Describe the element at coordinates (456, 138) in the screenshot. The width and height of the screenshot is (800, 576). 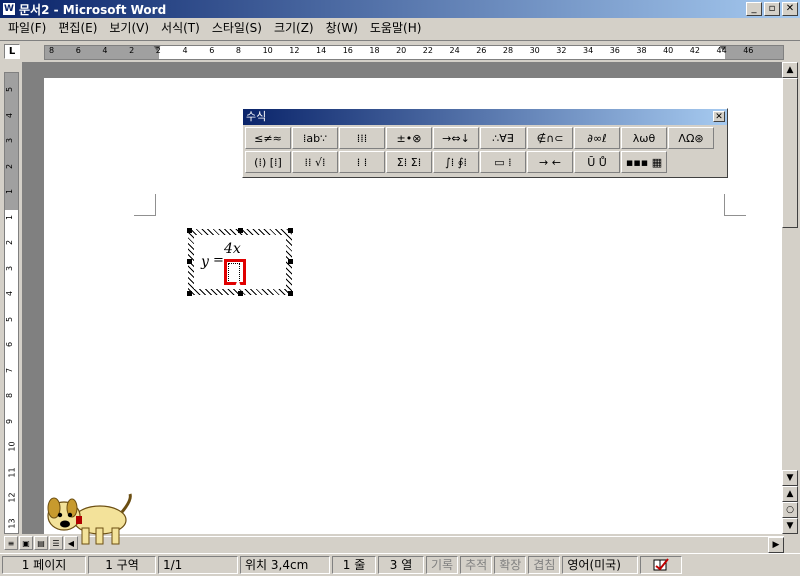
I see `arrow-symbols-button: →⇔↓` at that location.